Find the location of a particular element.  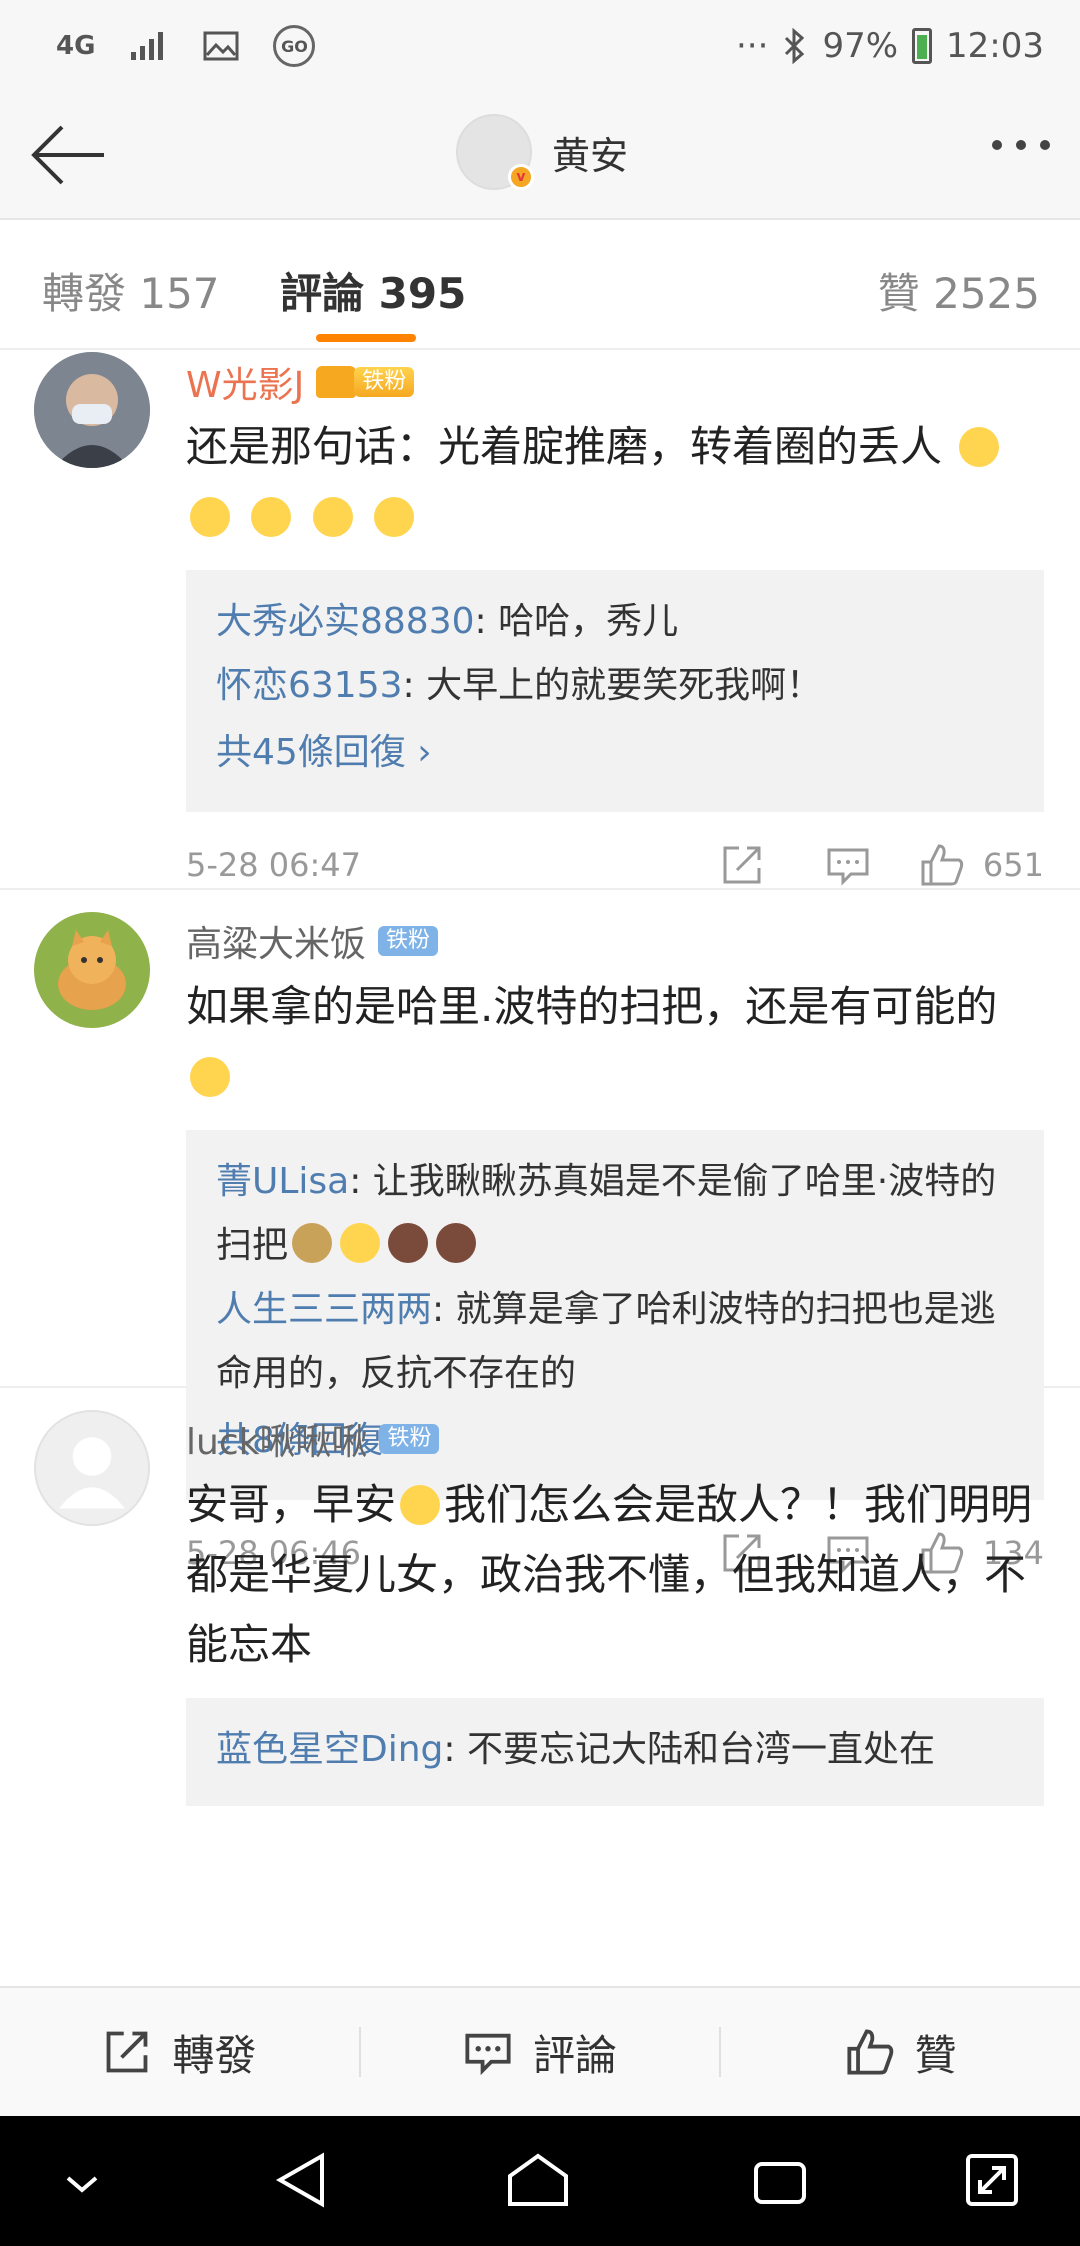

more-options-icon is located at coordinates (1021, 145).